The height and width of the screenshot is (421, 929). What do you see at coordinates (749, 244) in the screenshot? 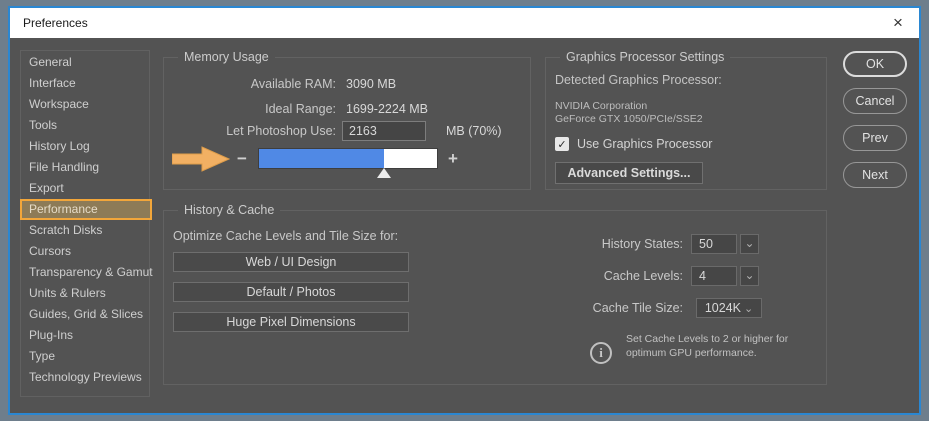
I see `history-states-chevron-down-icon: ⌄` at bounding box center [749, 244].